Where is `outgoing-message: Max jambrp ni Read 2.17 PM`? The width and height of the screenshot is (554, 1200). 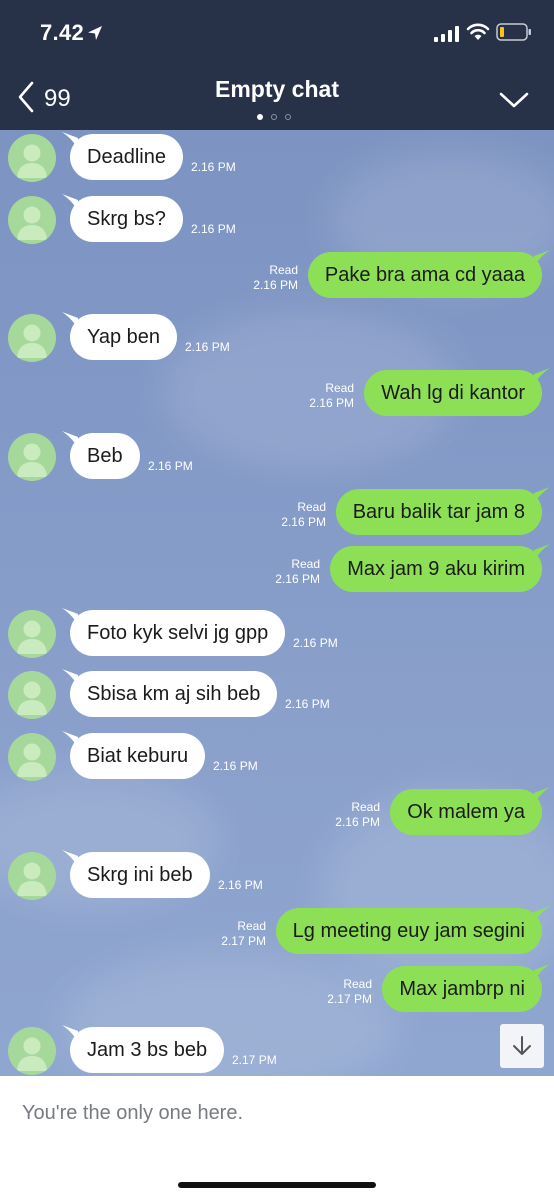 outgoing-message: Max jambrp ni Read 2.17 PM is located at coordinates (277, 990).